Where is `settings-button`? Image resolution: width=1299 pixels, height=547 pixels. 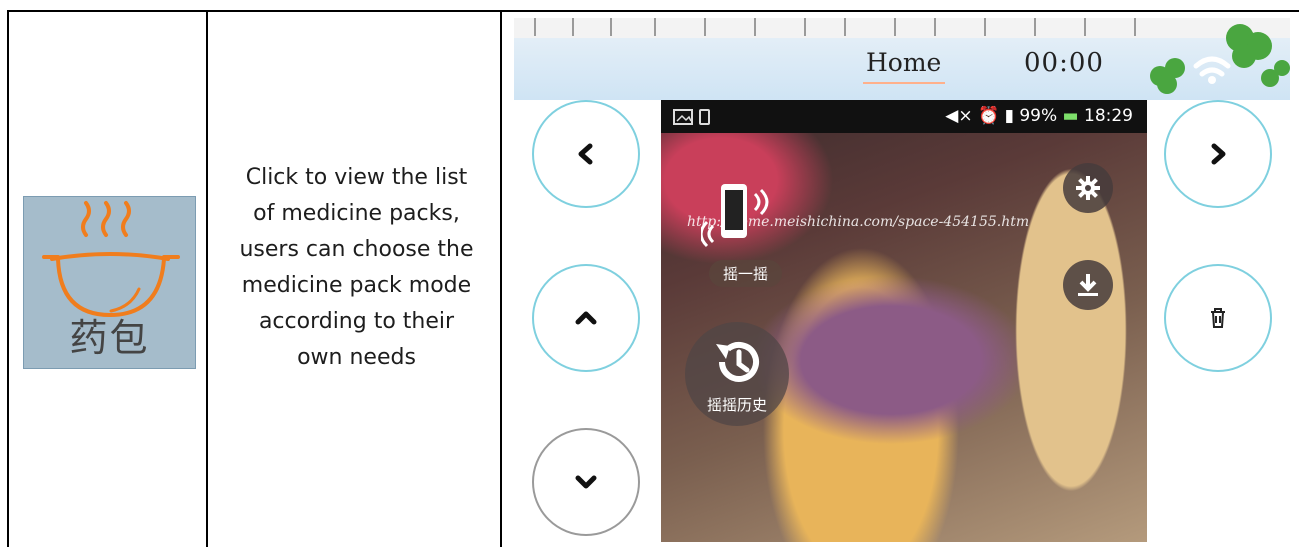
settings-button is located at coordinates (1088, 188).